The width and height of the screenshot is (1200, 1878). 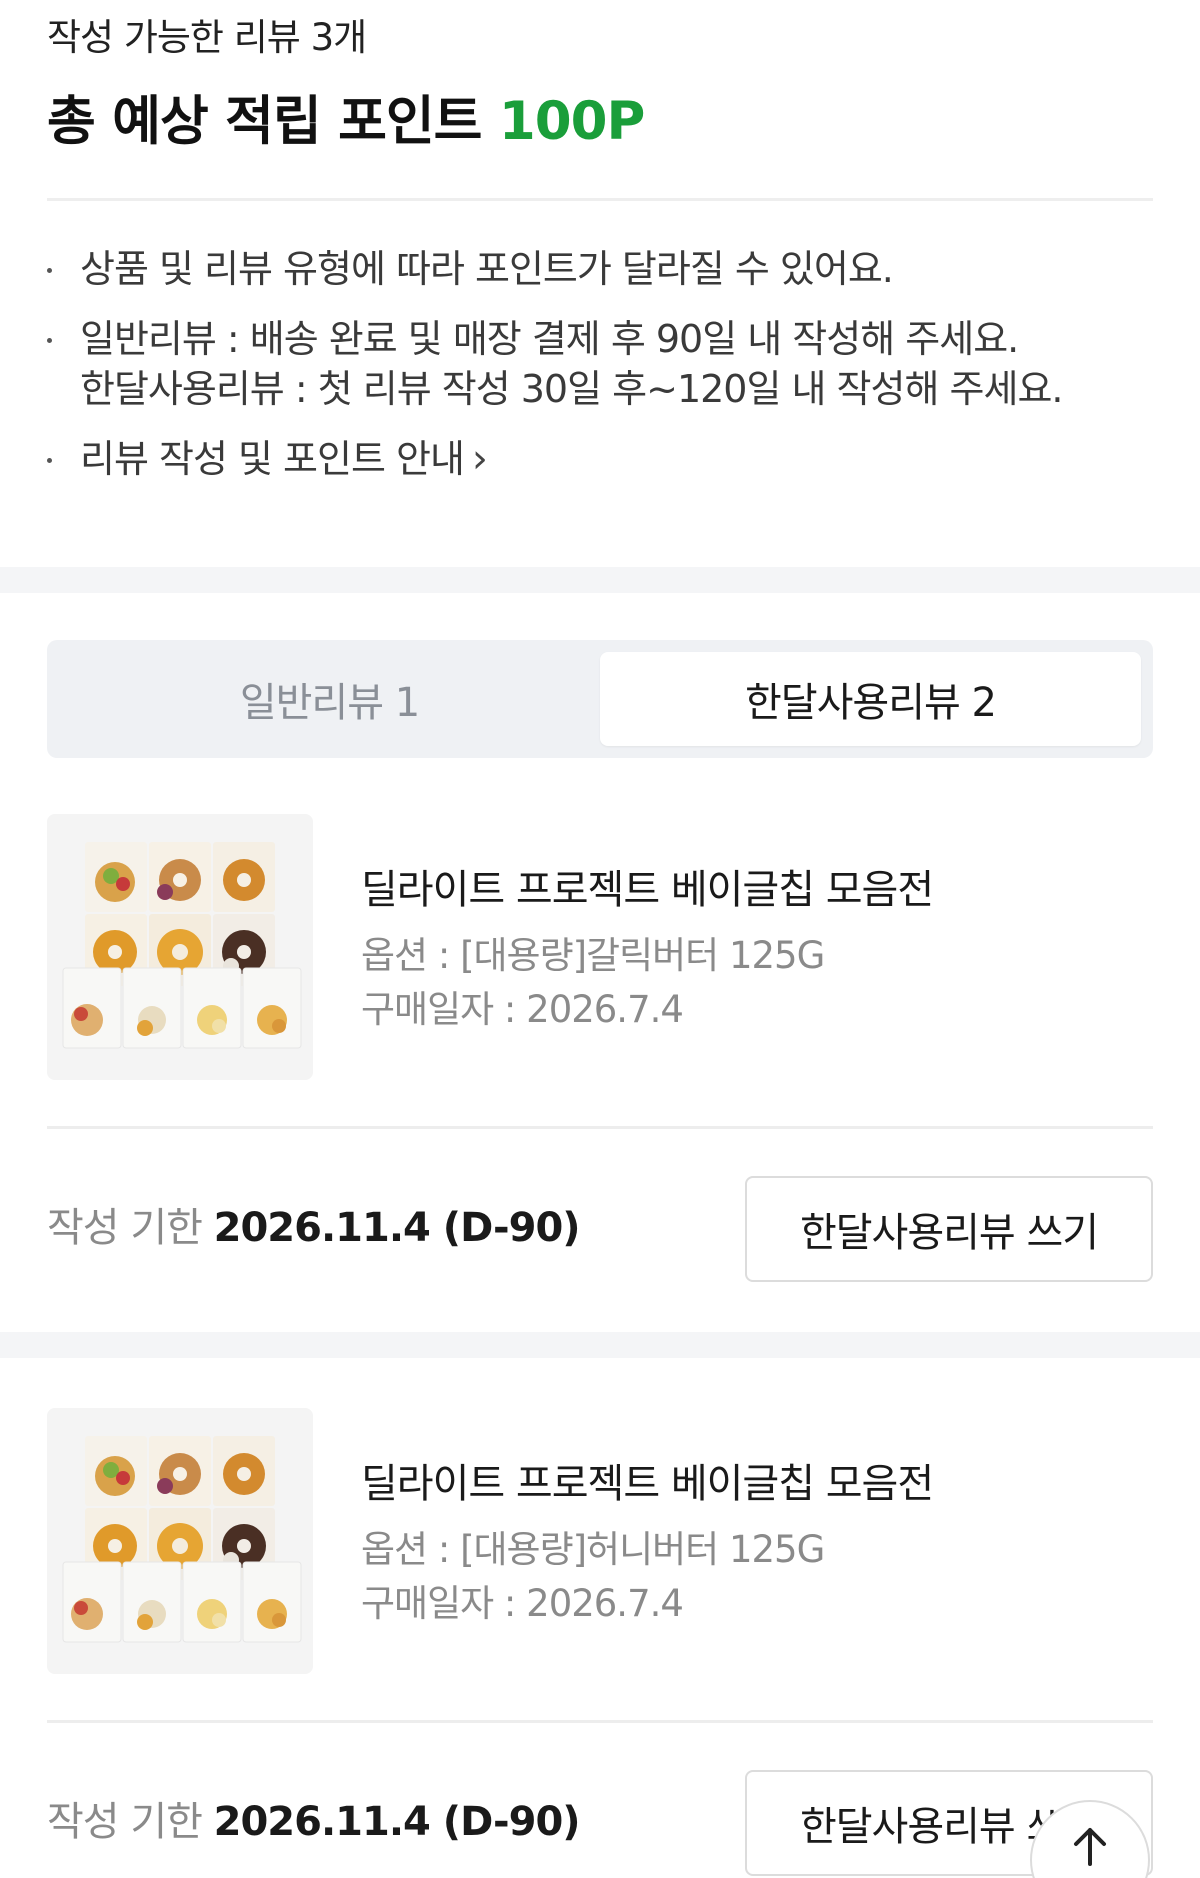 What do you see at coordinates (479, 459) in the screenshot?
I see `chevron-right-icon: ›` at bounding box center [479, 459].